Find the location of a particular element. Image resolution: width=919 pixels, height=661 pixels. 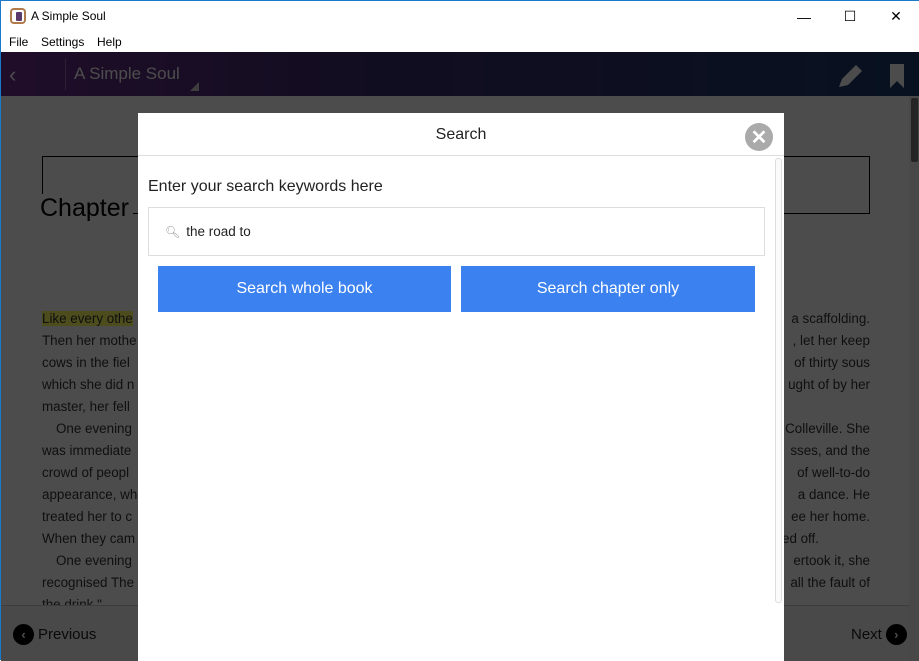

maximize-button: ☐ is located at coordinates (850, 16).